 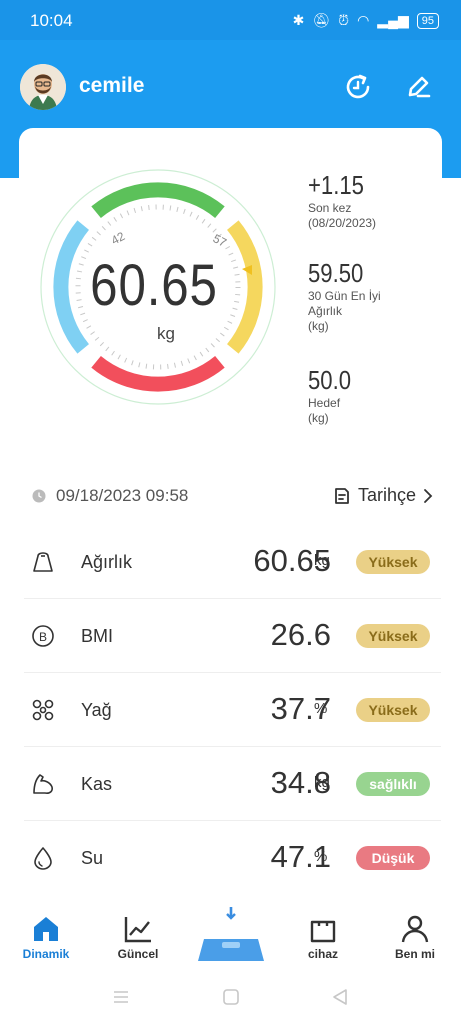 I want to click on battery-icon: 95, so click(x=427, y=20).